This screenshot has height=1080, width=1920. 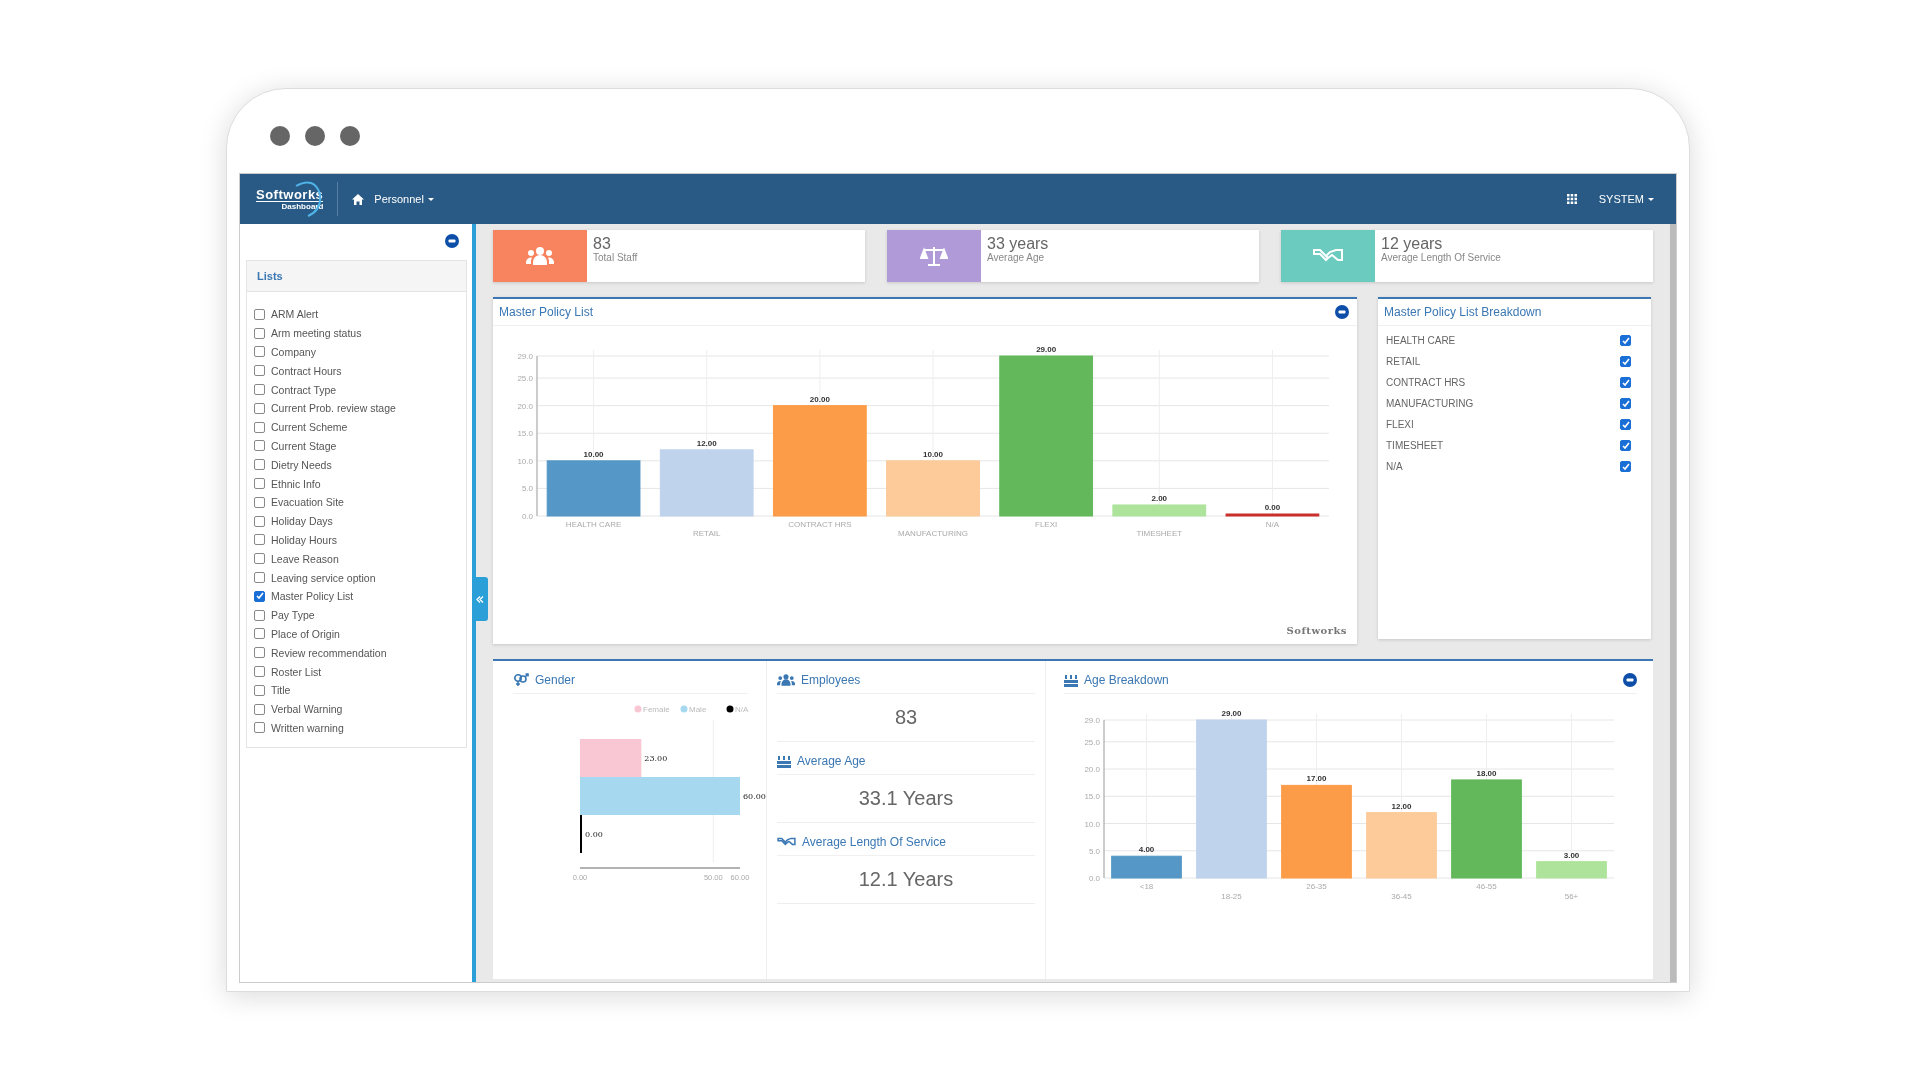 What do you see at coordinates (1231, 713) in the screenshot?
I see `bar-value-label: 29.00` at bounding box center [1231, 713].